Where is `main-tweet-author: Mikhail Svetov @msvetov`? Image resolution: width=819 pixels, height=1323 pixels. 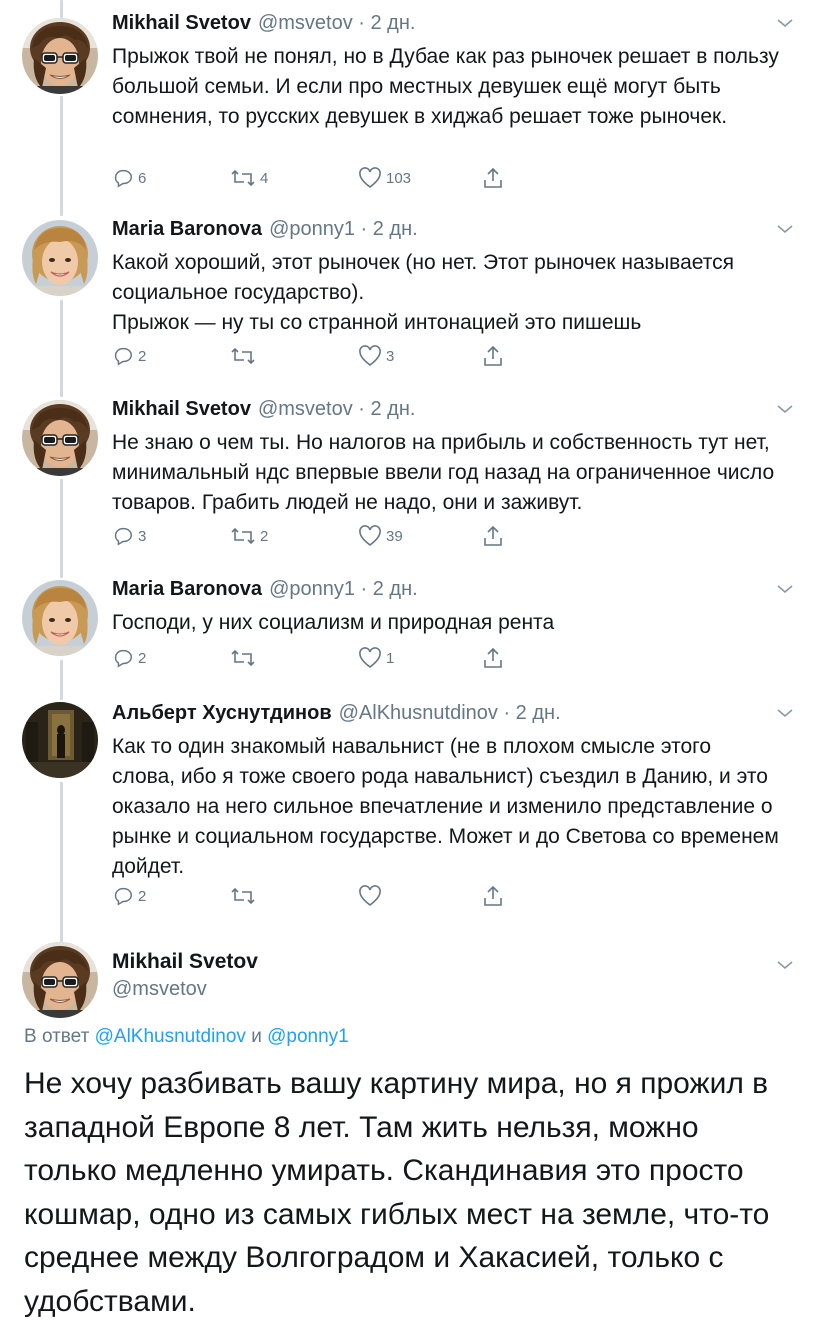
main-tweet-author: Mikhail Svetov @msvetov is located at coordinates (185, 975).